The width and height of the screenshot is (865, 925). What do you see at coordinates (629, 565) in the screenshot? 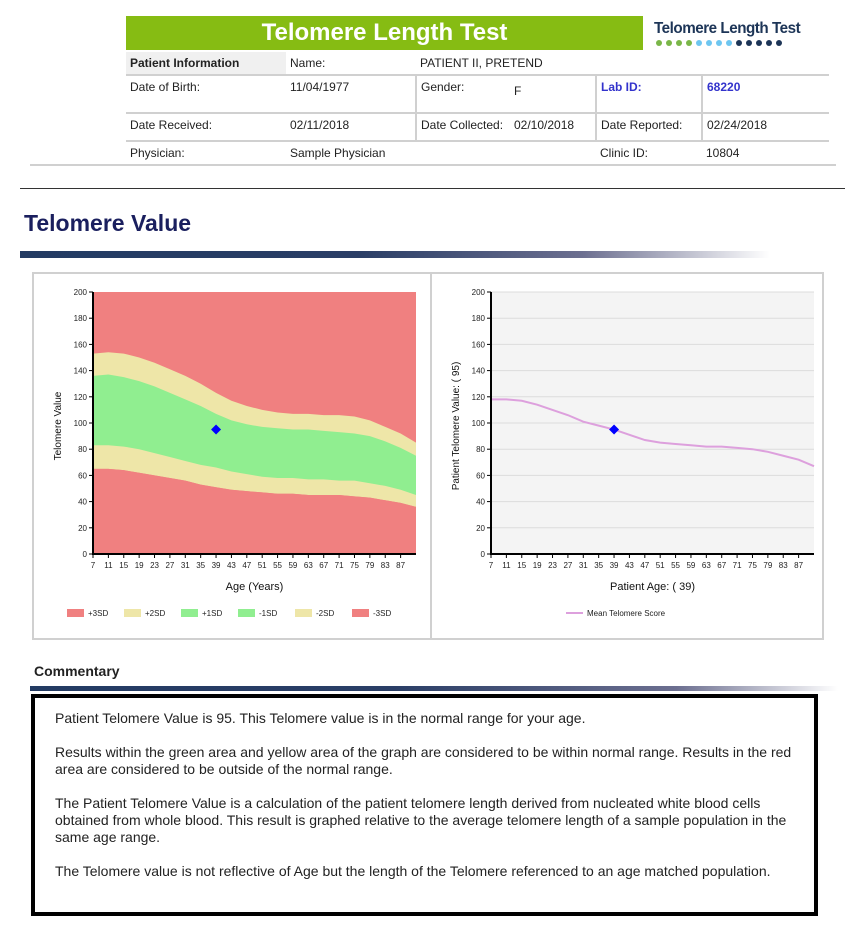
I see `x-tick-label: 43` at bounding box center [629, 565].